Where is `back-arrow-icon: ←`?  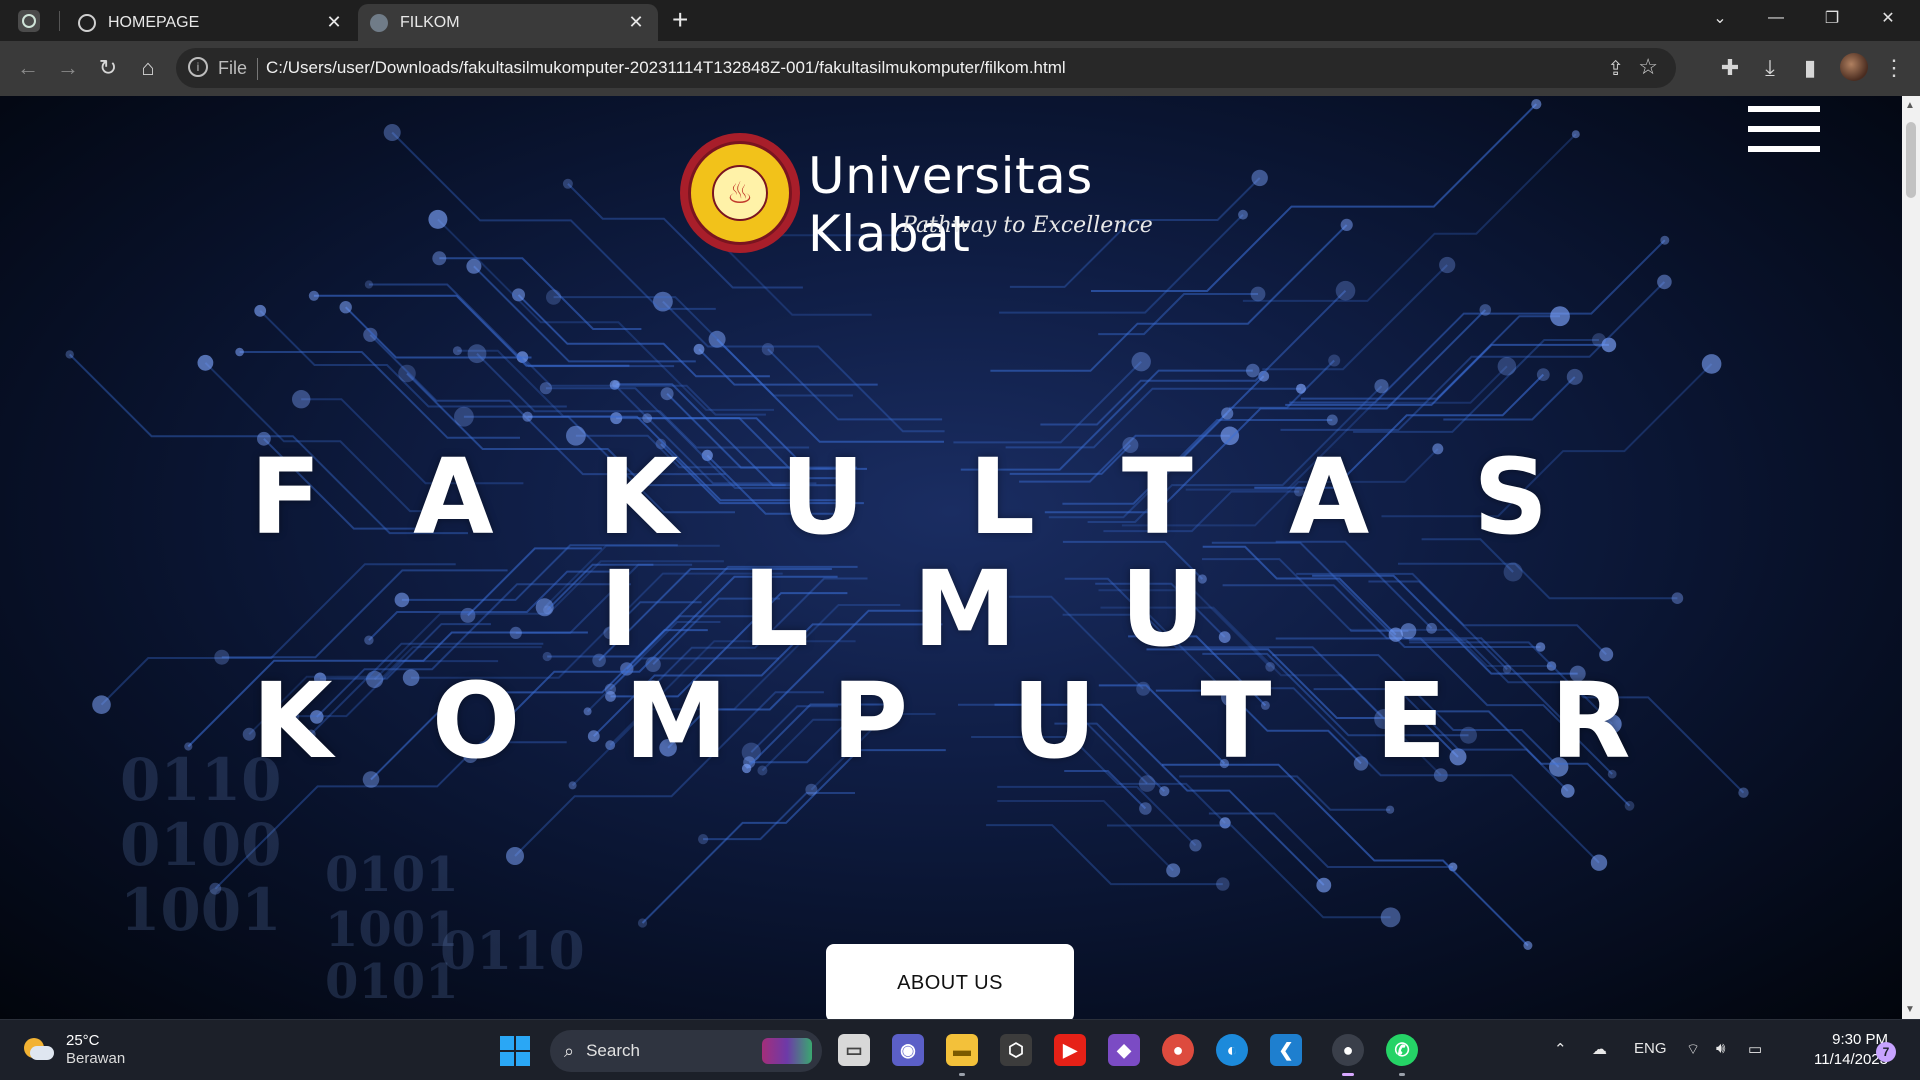
back-arrow-icon: ← is located at coordinates (28, 68).